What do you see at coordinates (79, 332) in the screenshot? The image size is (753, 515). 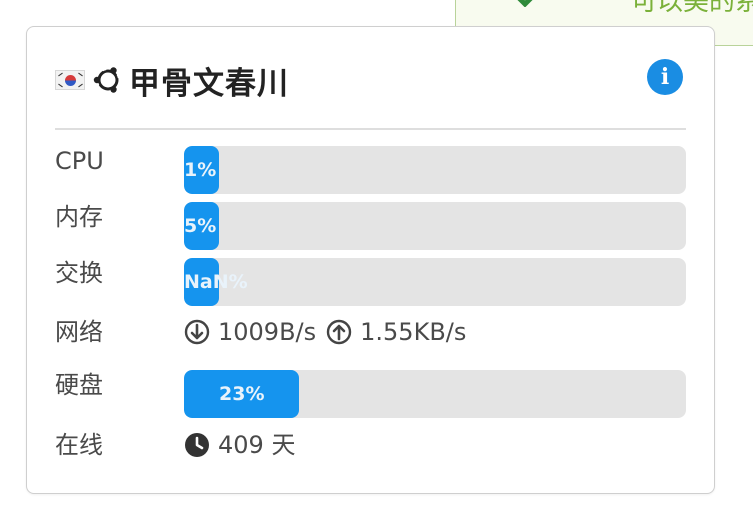 I see `network-label: 网络` at bounding box center [79, 332].